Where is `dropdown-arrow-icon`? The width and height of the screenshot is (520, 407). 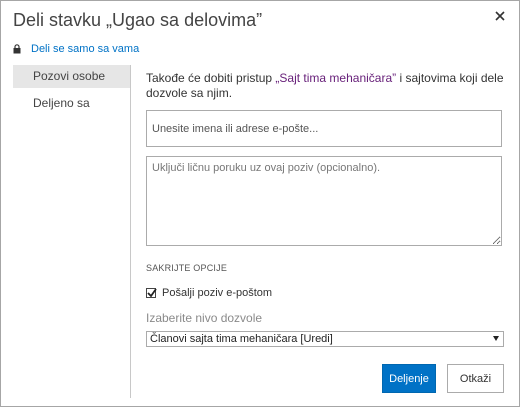 dropdown-arrow-icon is located at coordinates (496, 338).